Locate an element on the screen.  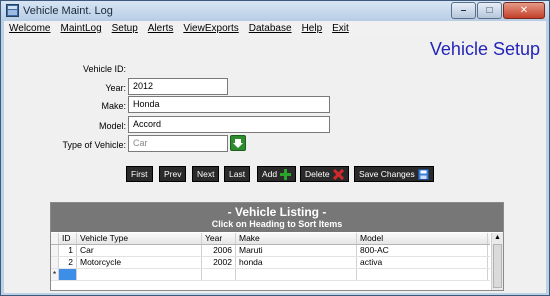
add-button: Add is located at coordinates (277, 174).